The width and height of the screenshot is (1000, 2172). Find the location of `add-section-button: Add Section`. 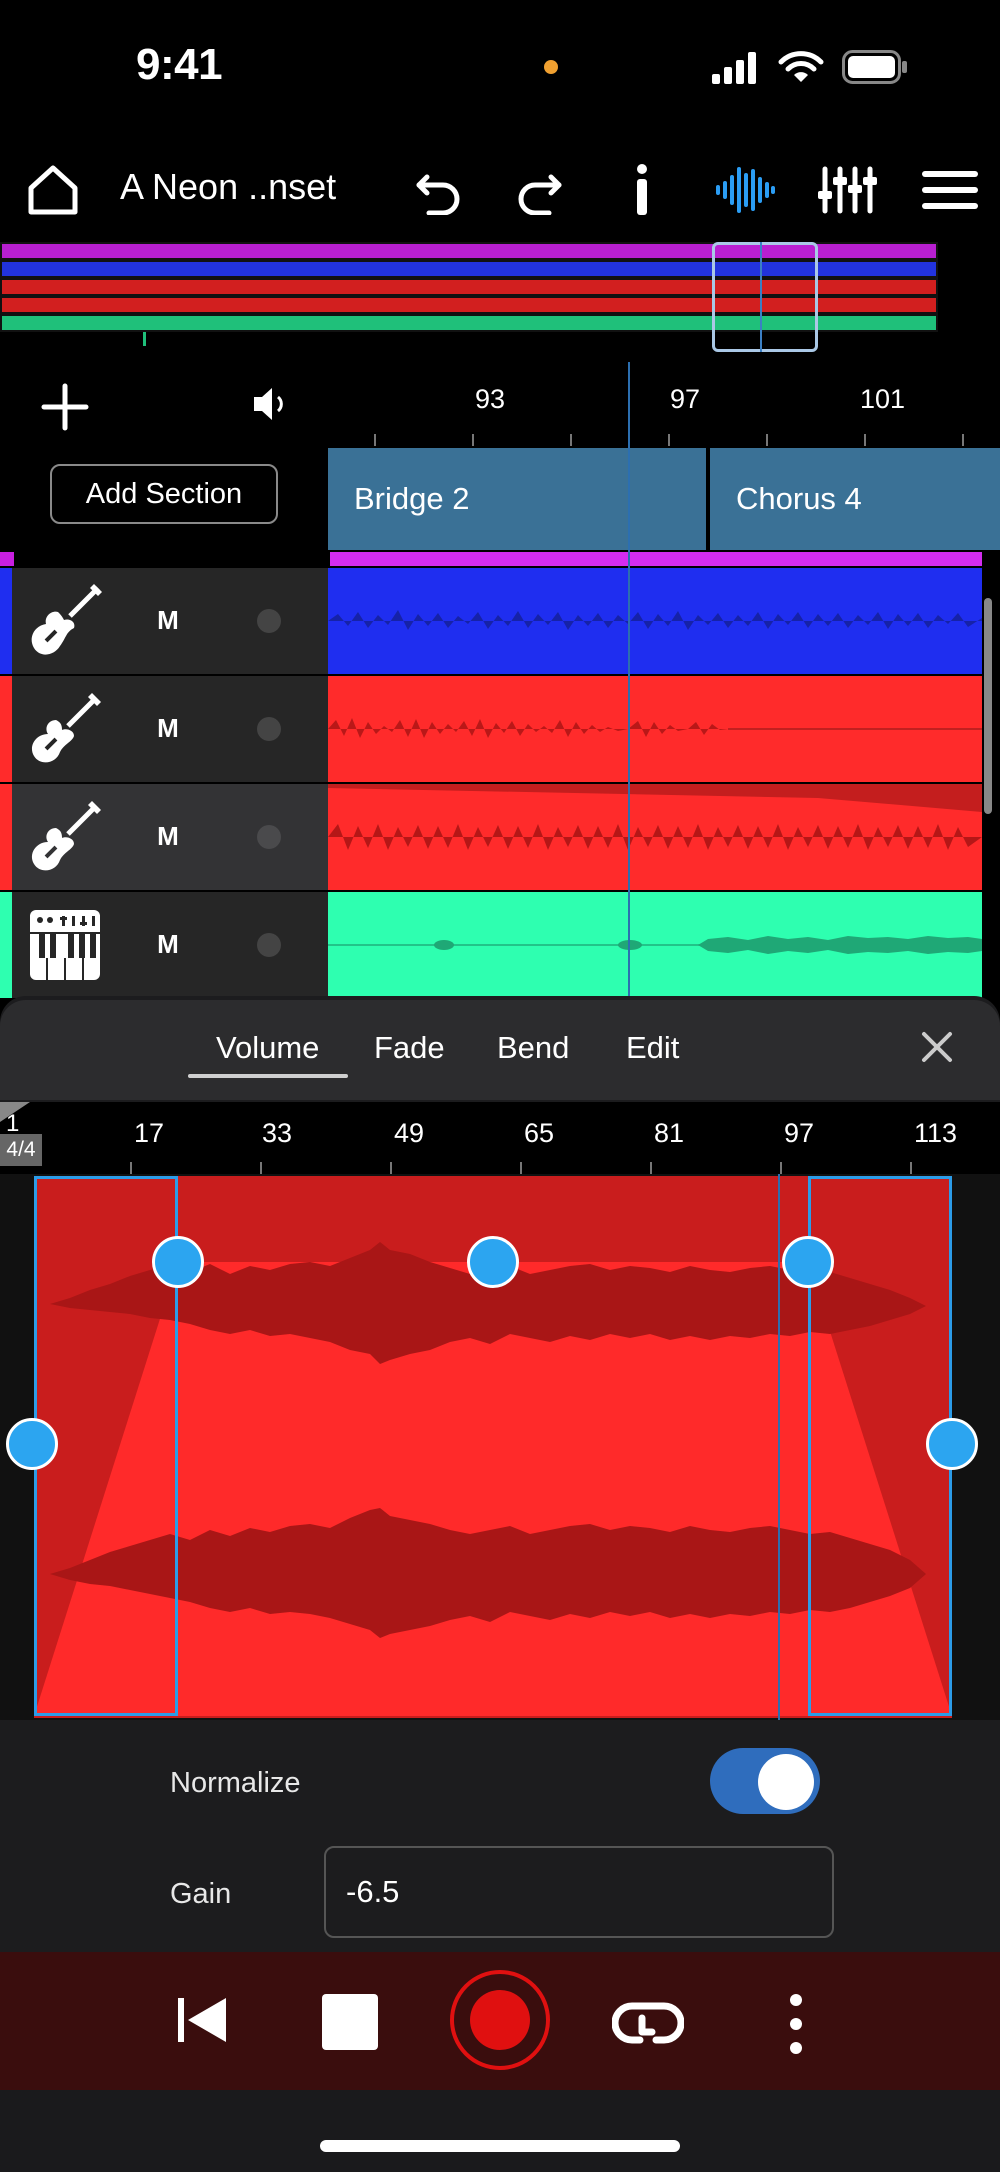

add-section-button: Add Section is located at coordinates (164, 494).